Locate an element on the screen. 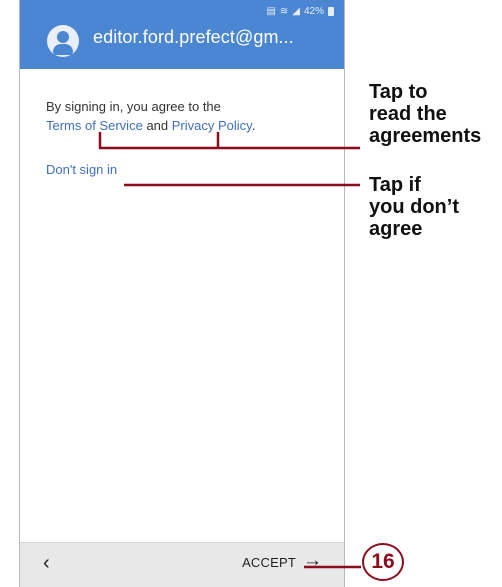 This screenshot has height=587, width=502. agreement-intro: By signing in, you agree to the is located at coordinates (133, 106).